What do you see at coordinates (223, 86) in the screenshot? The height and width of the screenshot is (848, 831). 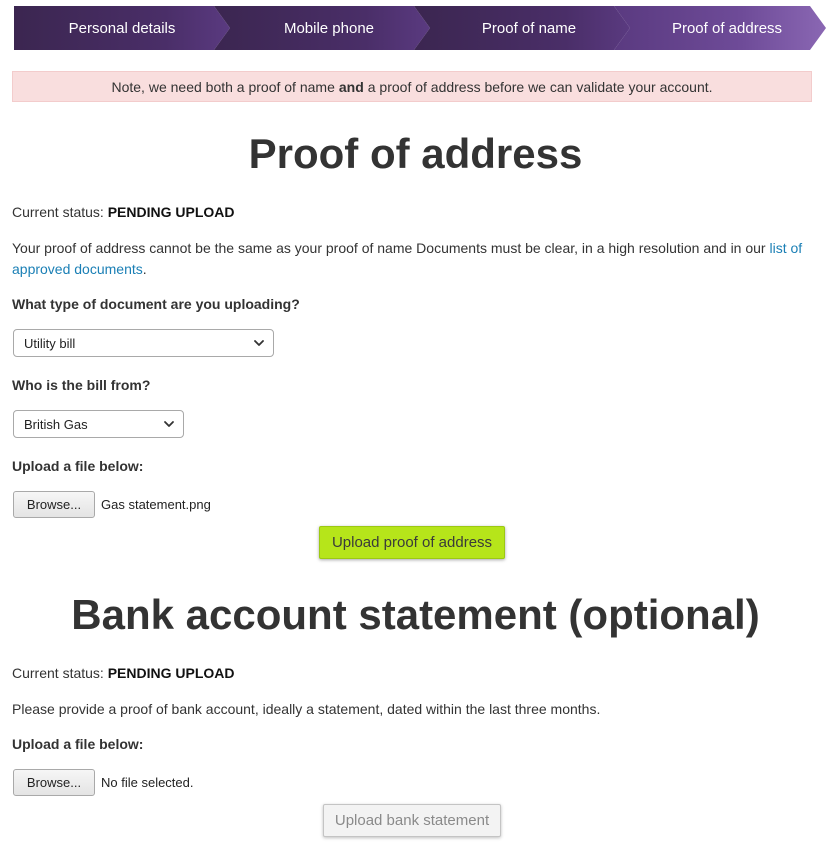 I see `note-text-before: Note, we need both a proof of name` at bounding box center [223, 86].